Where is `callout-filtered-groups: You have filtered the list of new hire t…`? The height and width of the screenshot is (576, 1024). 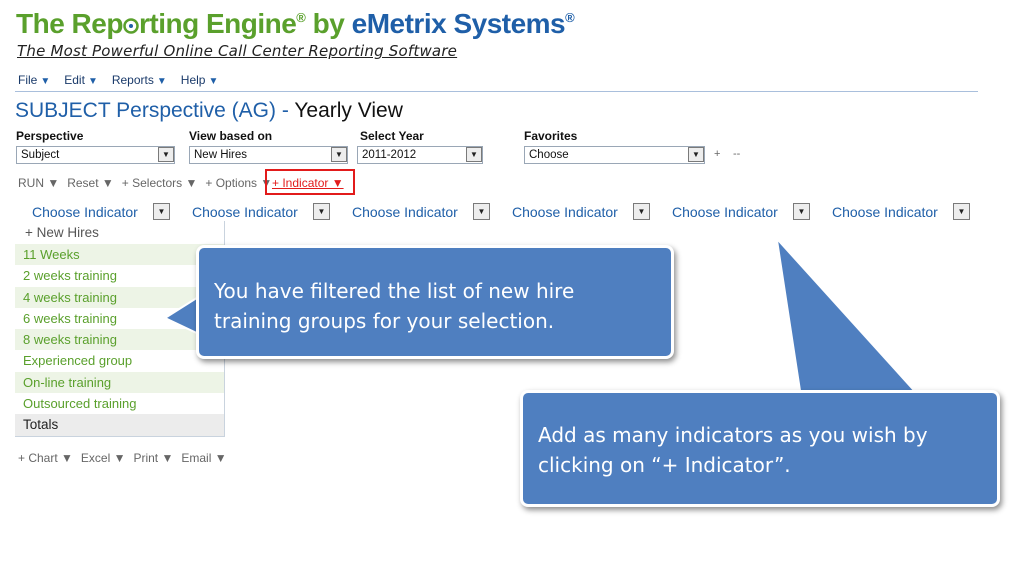
callout-filtered-groups: You have filtered the list of new hire t… is located at coordinates (435, 302).